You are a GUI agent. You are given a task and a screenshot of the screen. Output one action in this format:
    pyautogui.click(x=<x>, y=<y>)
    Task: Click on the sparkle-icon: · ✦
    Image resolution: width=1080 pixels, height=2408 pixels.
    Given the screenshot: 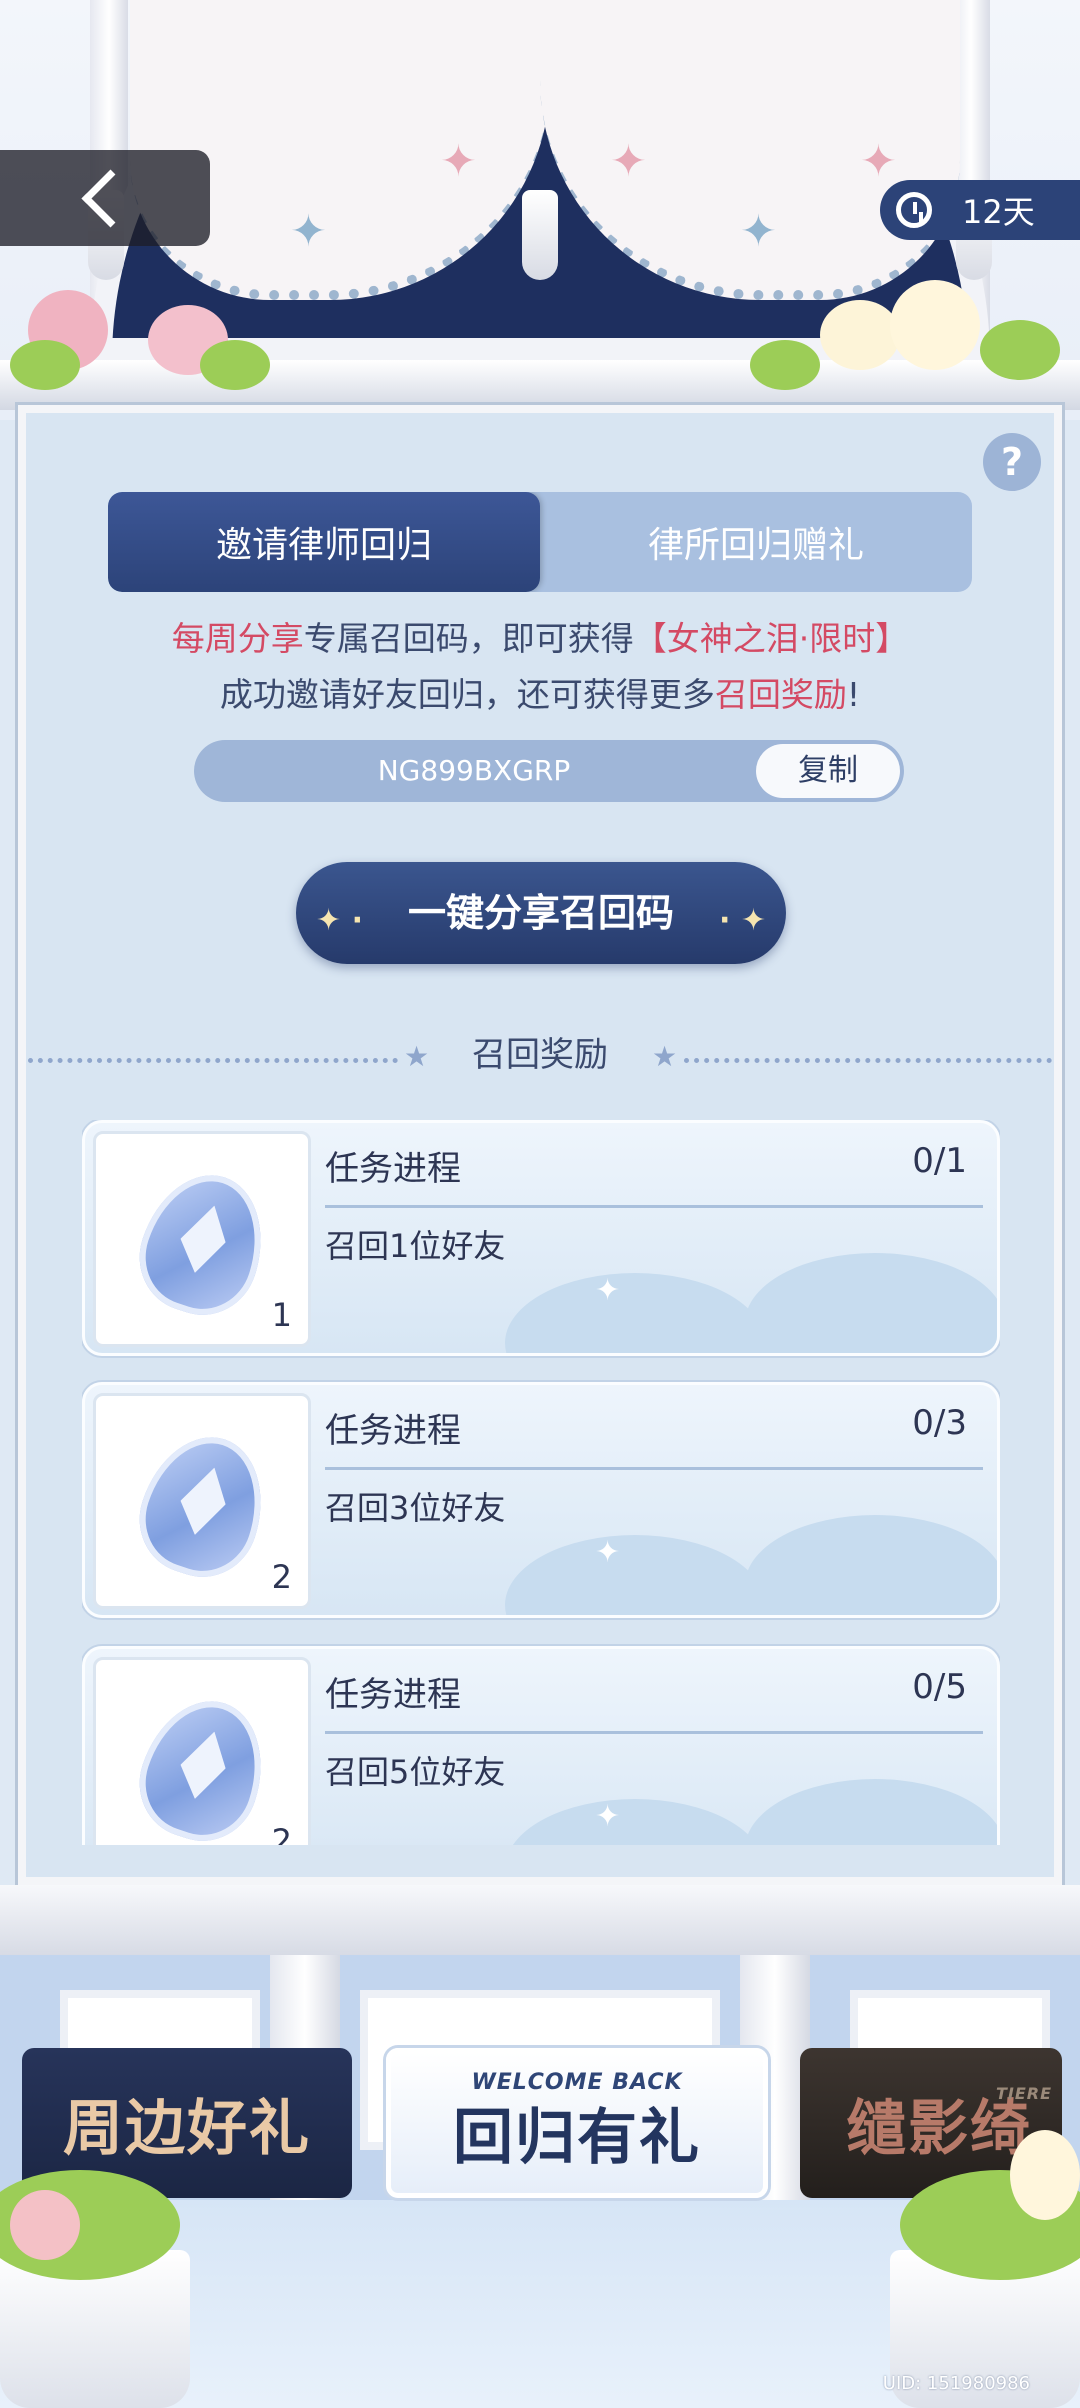 What is the action you would take?
    pyautogui.click(x=742, y=920)
    